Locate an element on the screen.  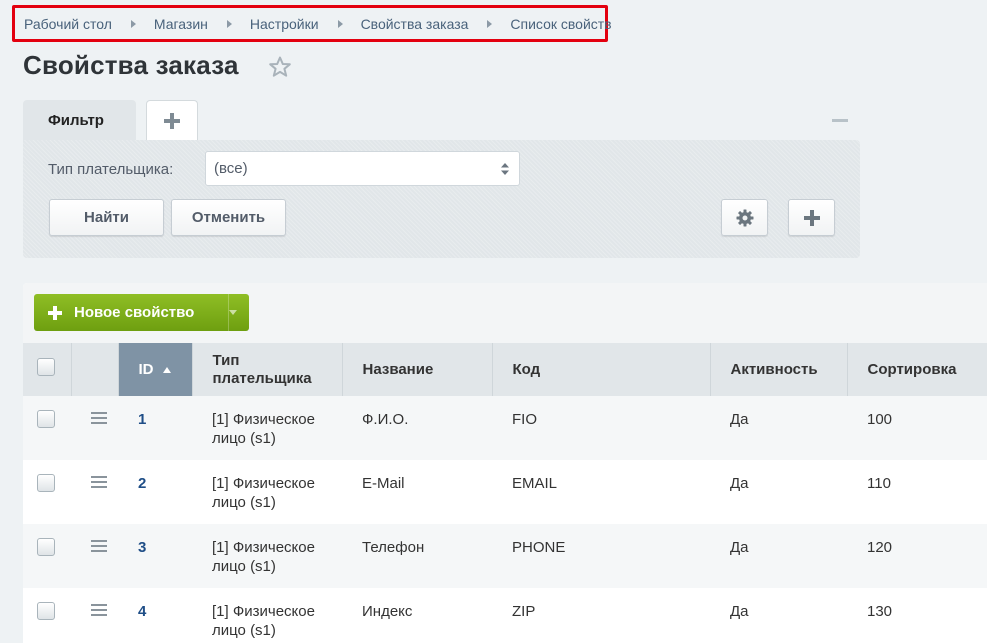
grid-toolbar: Новое свойство is located at coordinates (505, 313).